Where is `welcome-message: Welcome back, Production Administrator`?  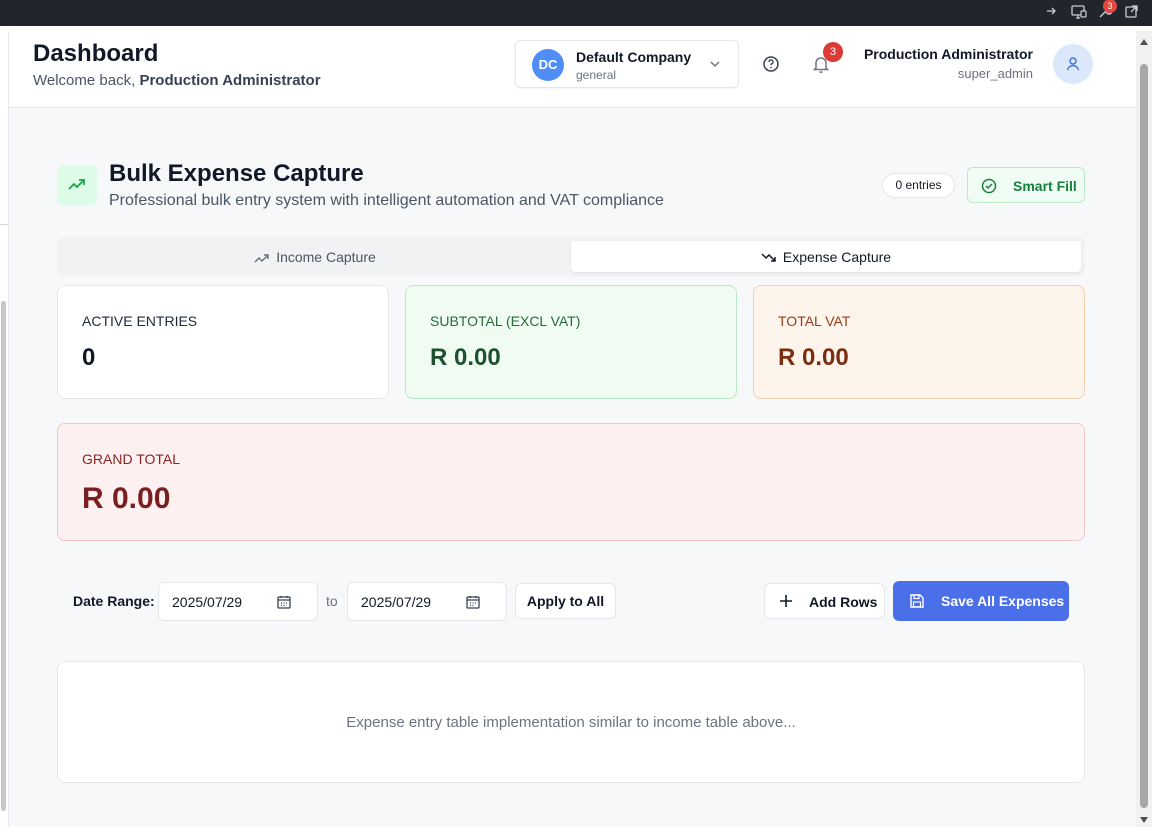
welcome-message: Welcome back, Production Administrator is located at coordinates (177, 80).